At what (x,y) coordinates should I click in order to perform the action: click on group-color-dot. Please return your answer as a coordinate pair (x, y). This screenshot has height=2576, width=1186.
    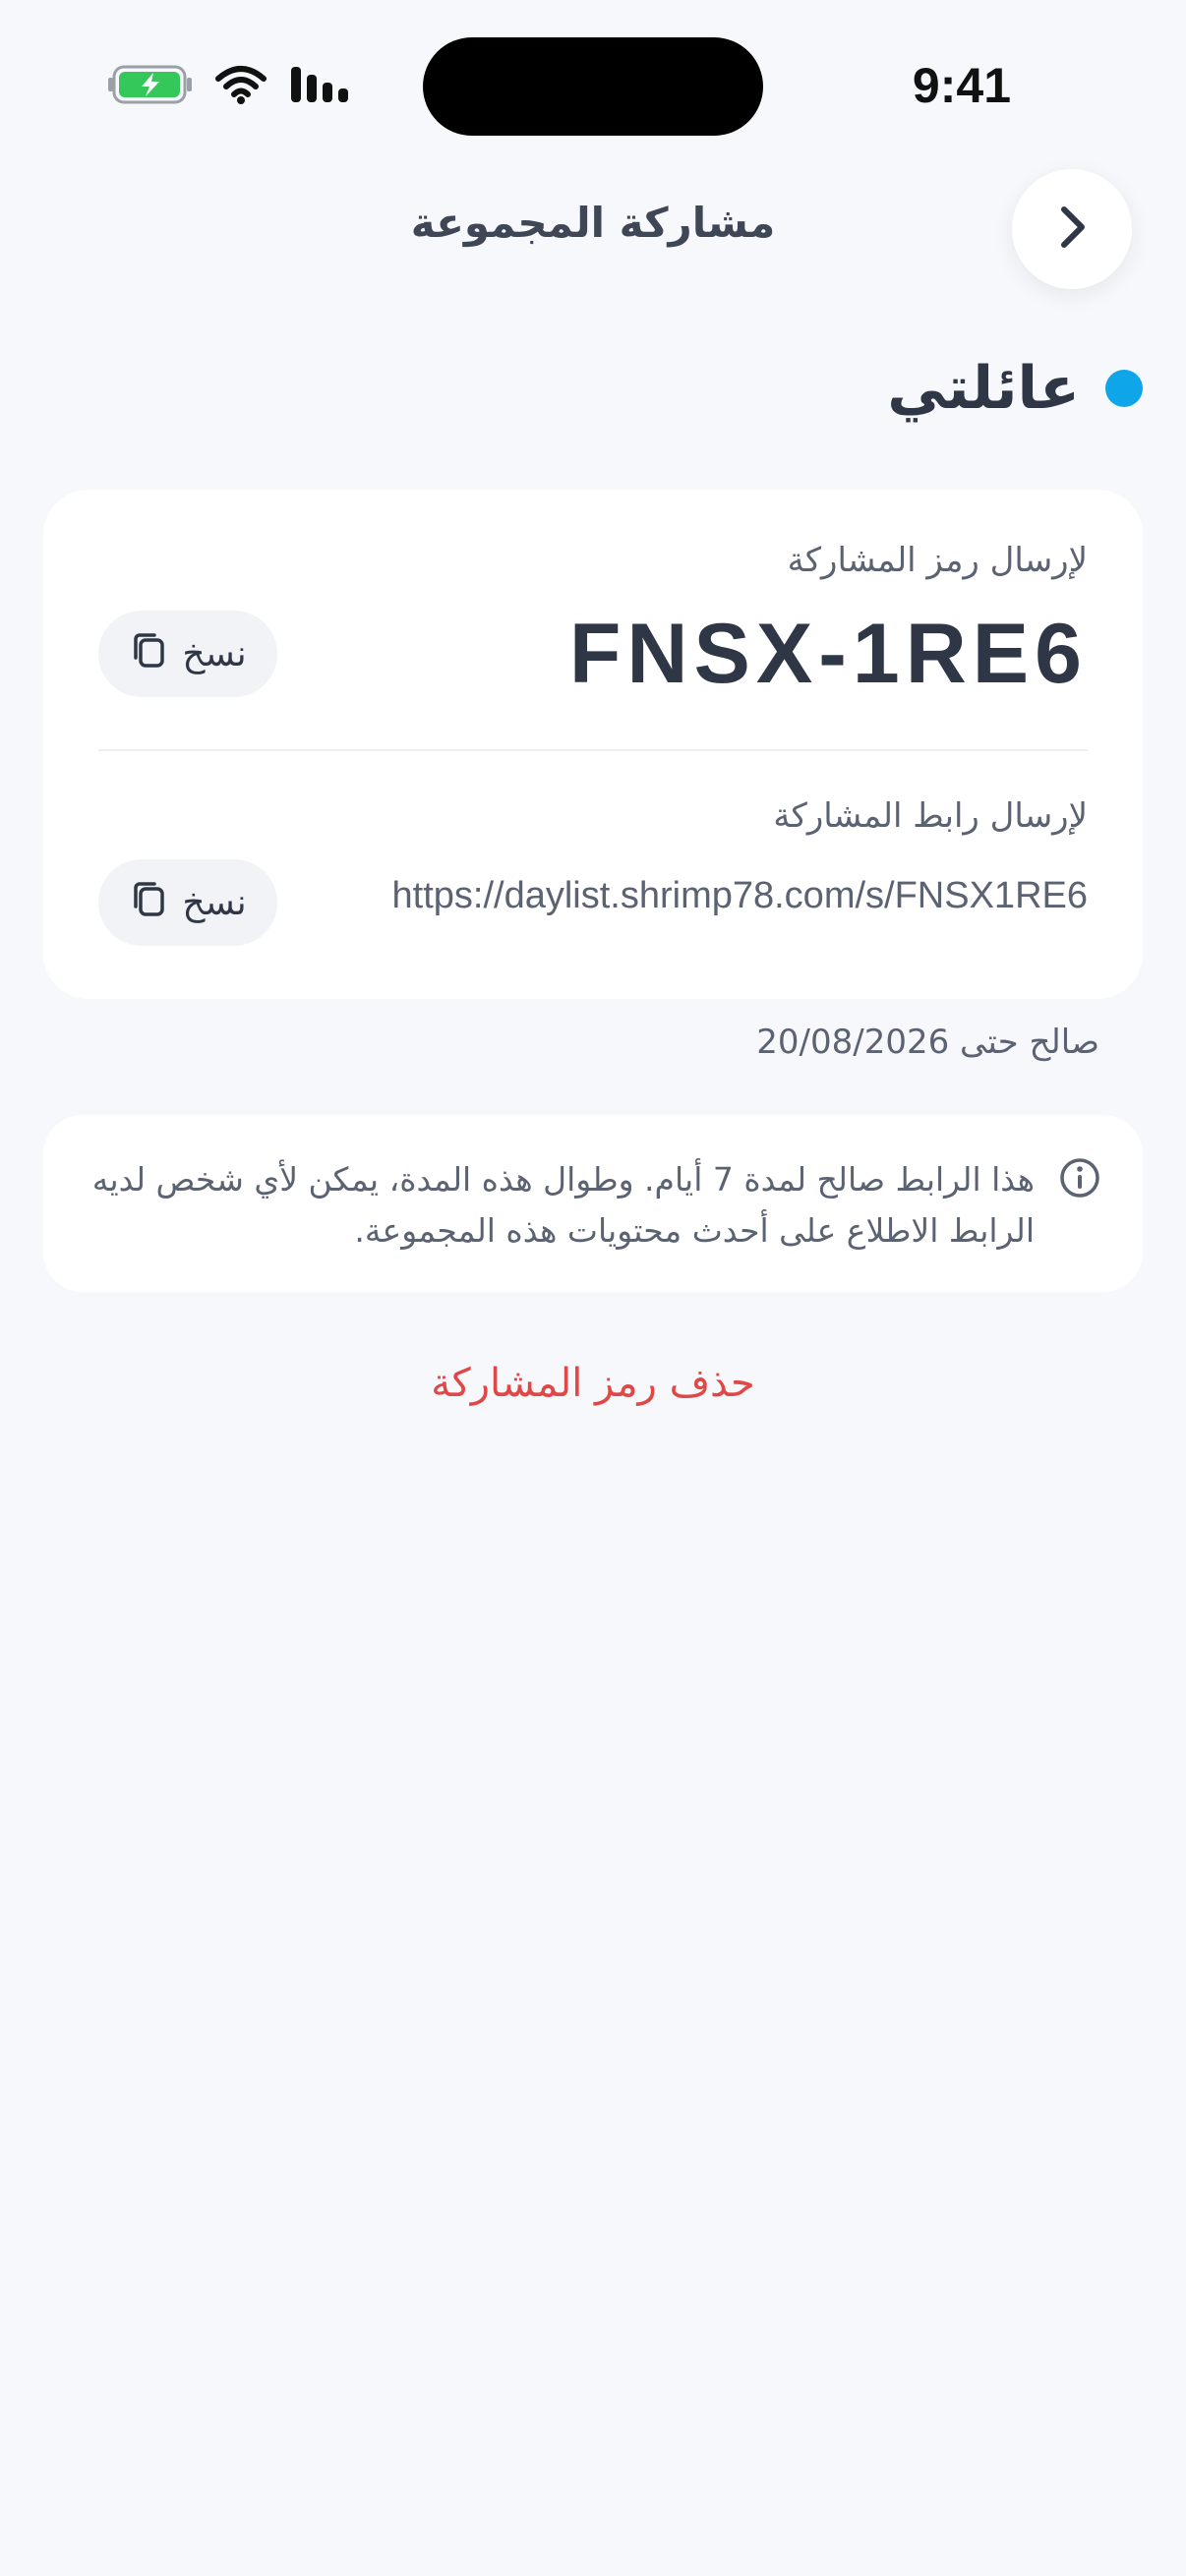
    Looking at the image, I should click on (1124, 388).